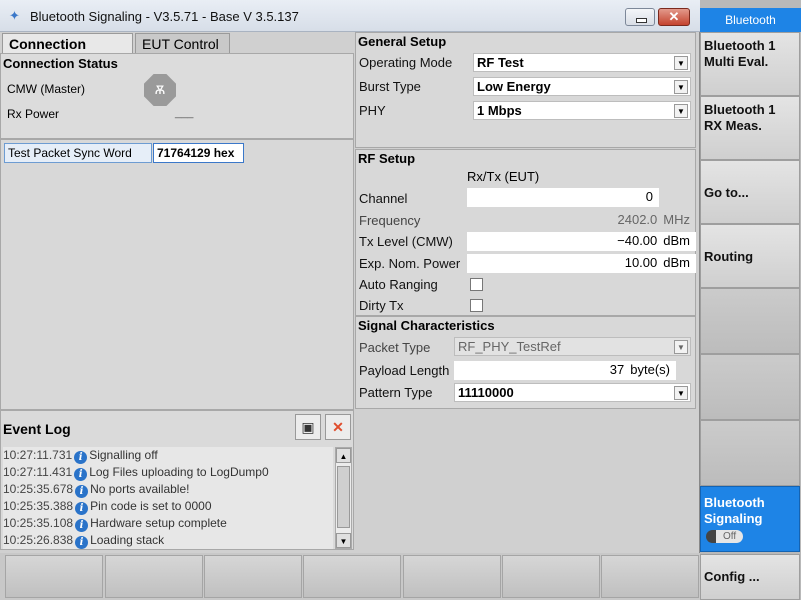  Describe the element at coordinates (60, 63) in the screenshot. I see `connection-status-title: Connection Status` at that location.